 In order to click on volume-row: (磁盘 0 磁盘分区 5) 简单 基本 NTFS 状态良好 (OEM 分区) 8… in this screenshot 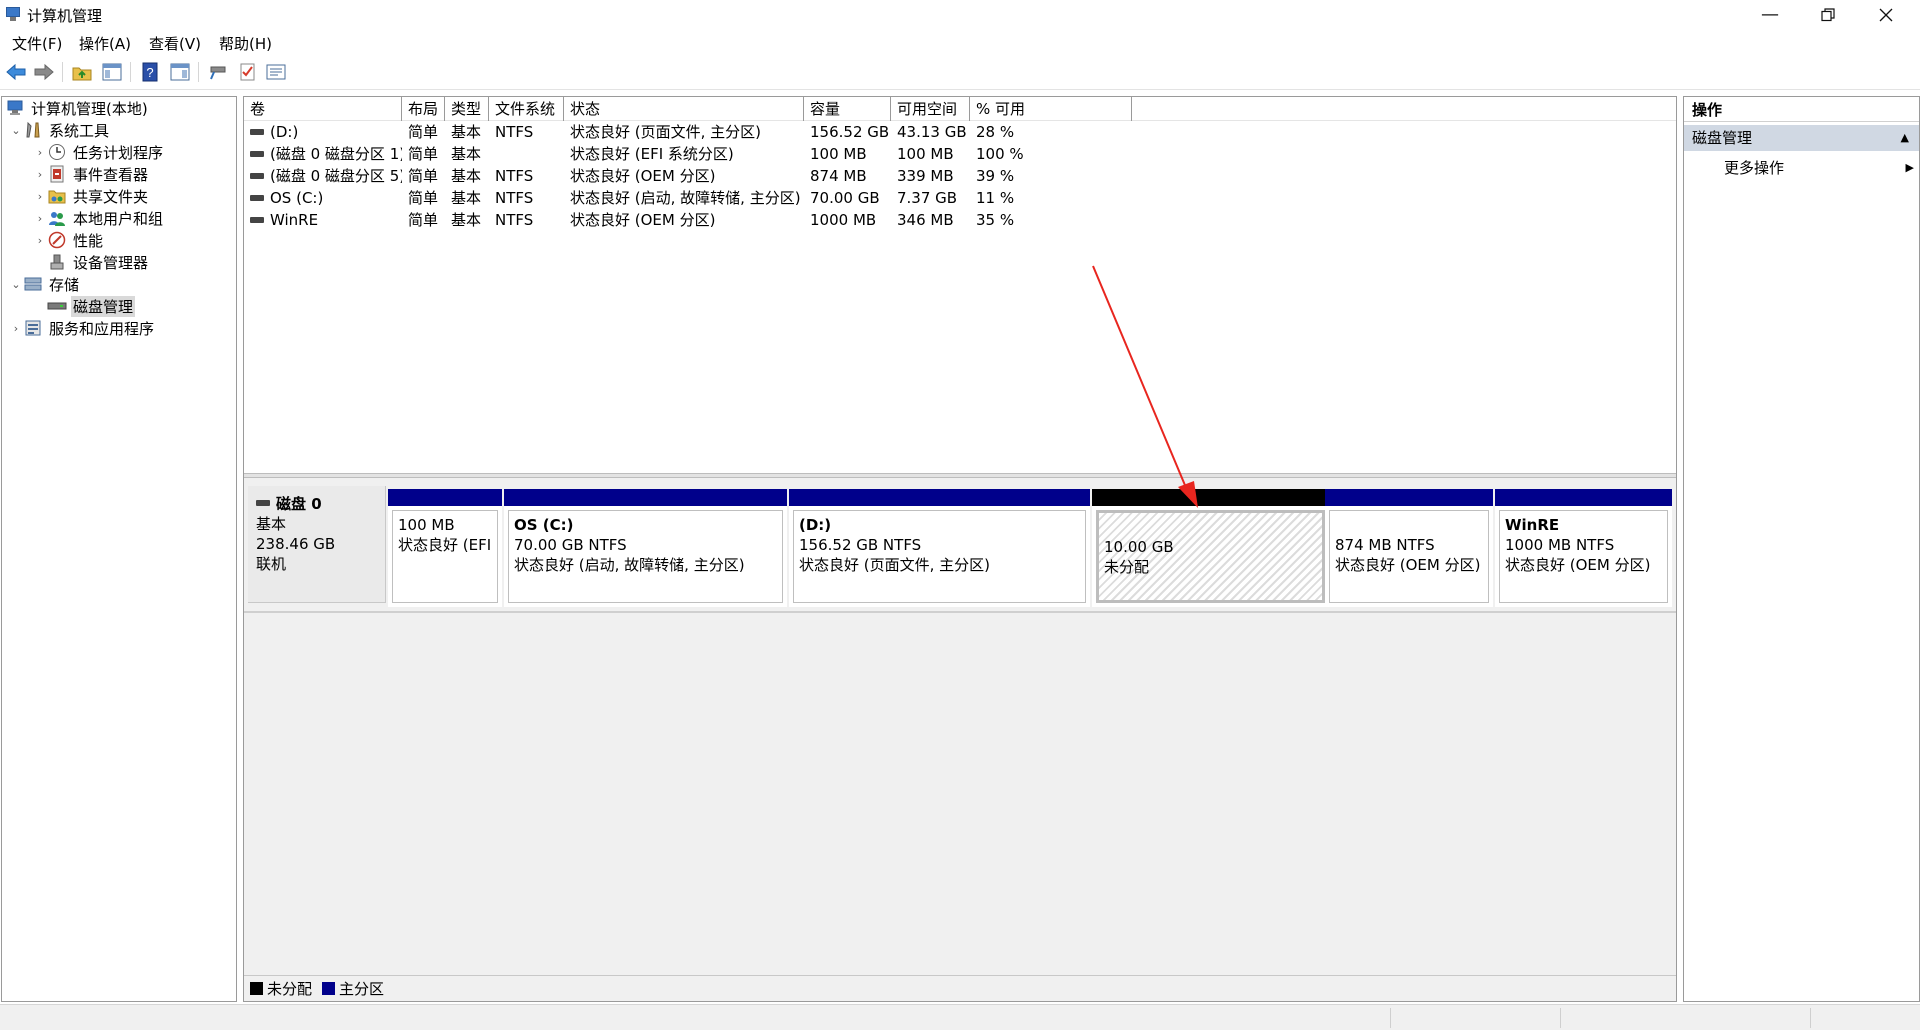, I will do `click(960, 176)`.